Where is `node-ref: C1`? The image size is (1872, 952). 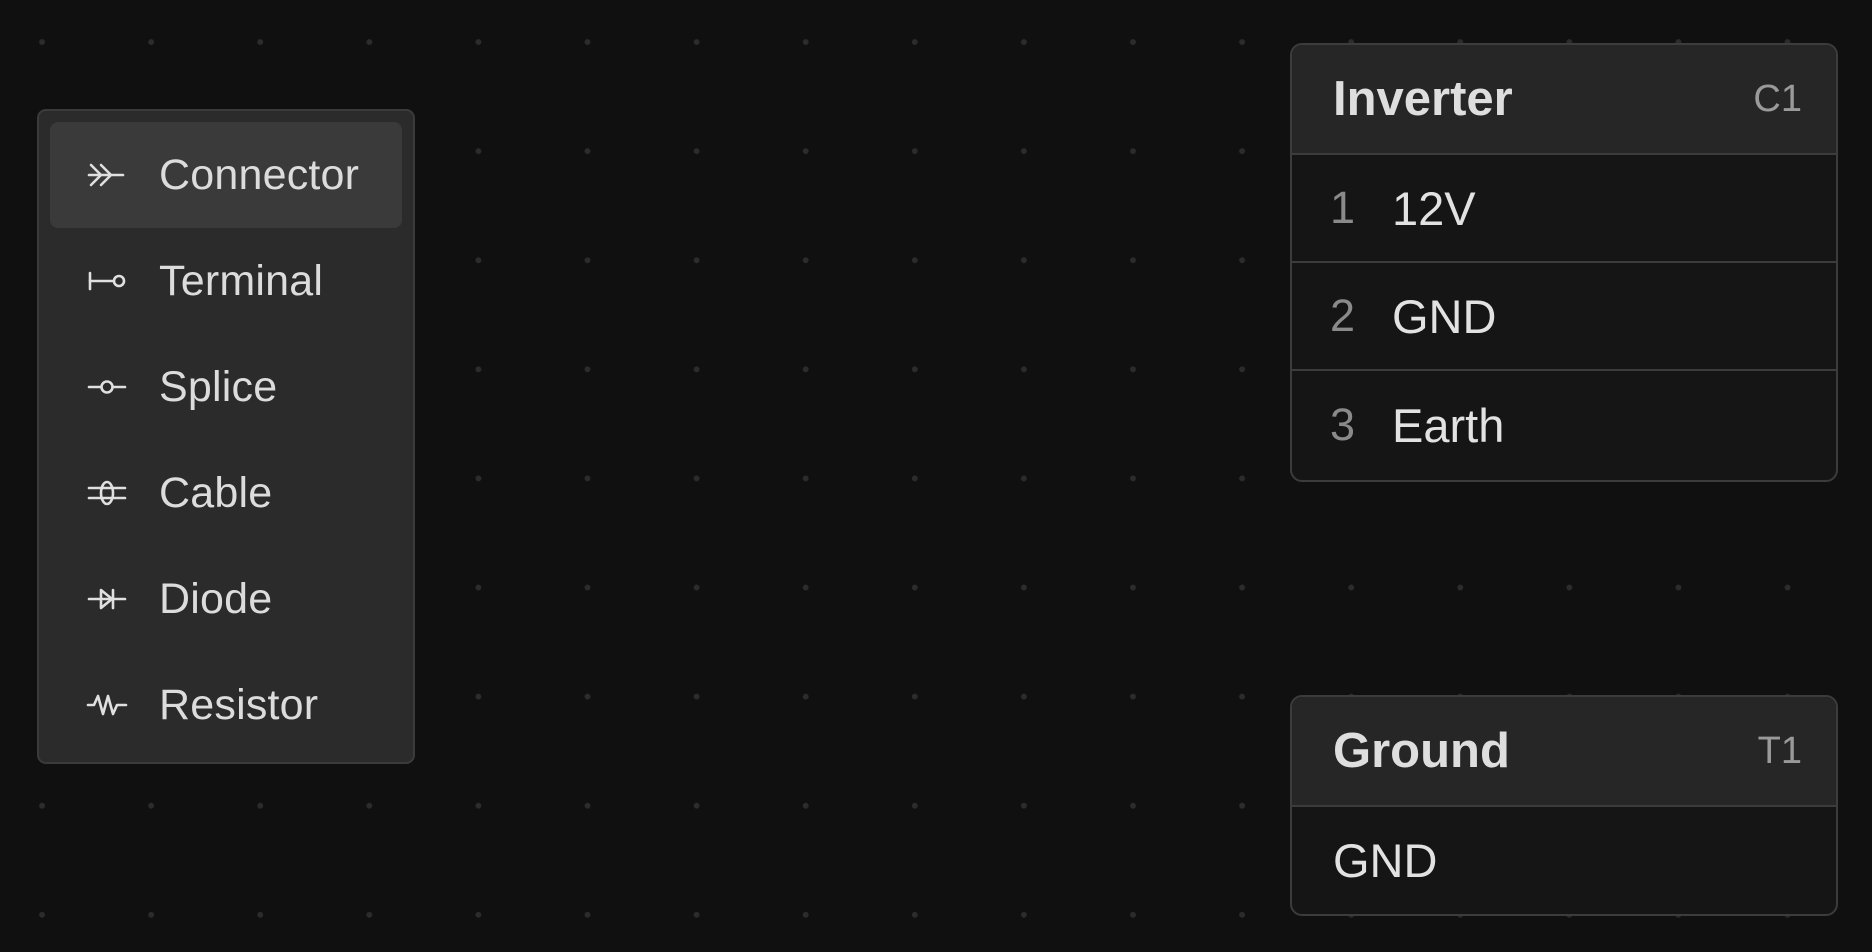
node-ref: C1 is located at coordinates (1777, 98).